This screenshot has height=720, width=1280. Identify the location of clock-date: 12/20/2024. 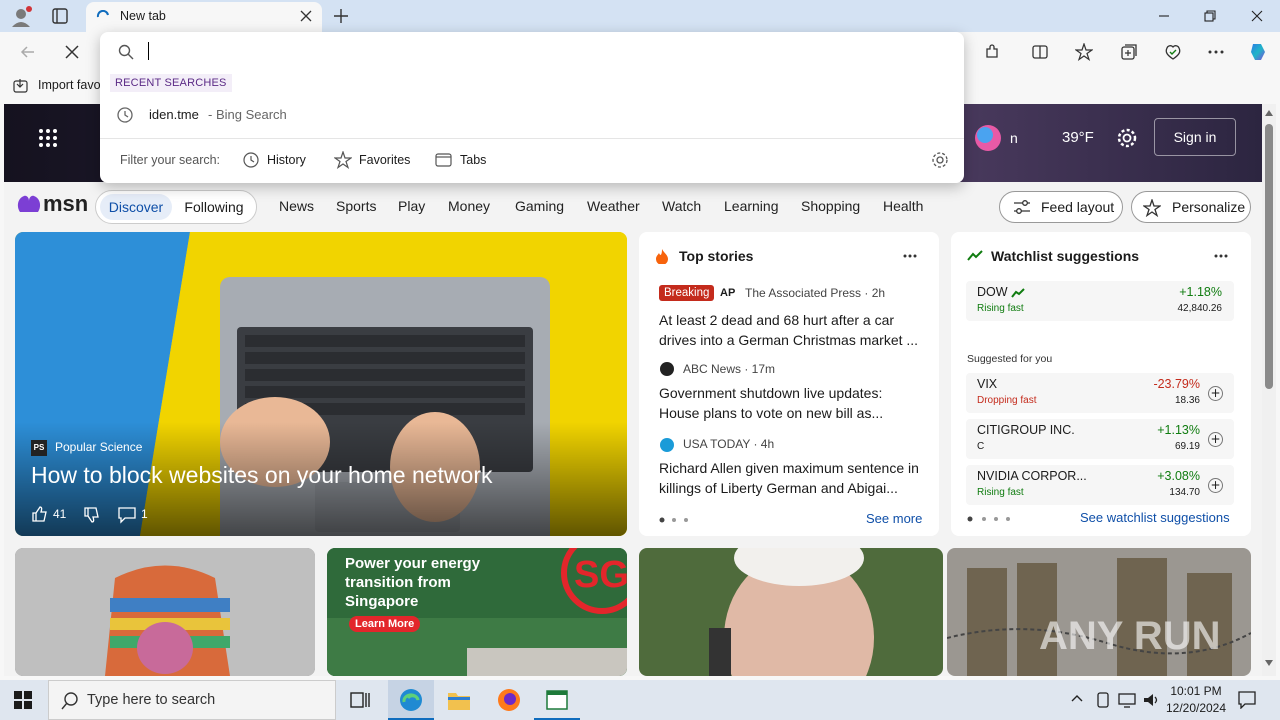
(1196, 708).